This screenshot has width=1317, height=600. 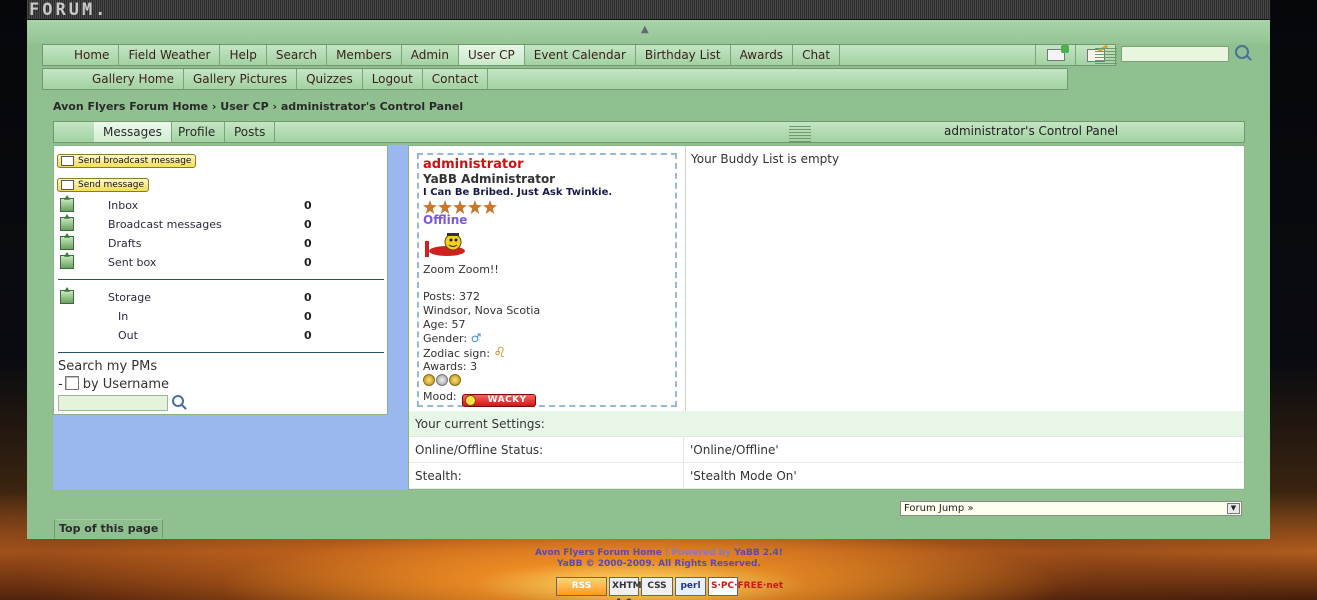 What do you see at coordinates (445, 245) in the screenshot?
I see `avatar` at bounding box center [445, 245].